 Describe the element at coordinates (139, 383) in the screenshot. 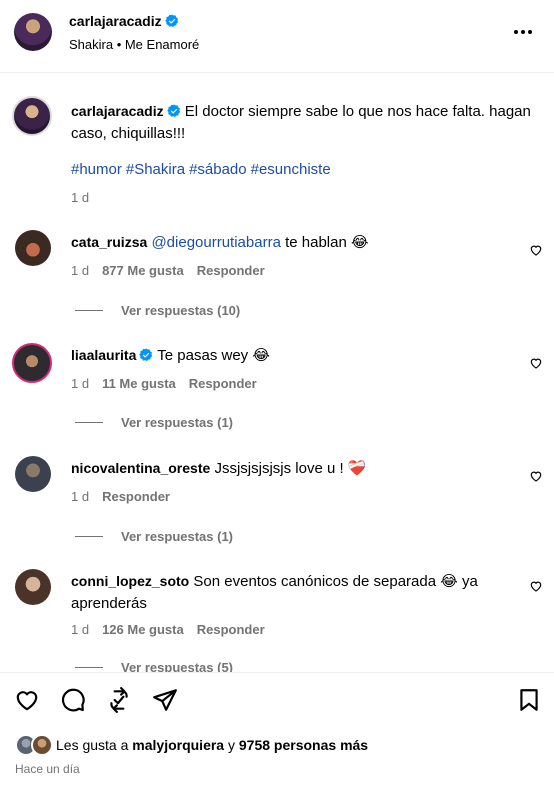

I see `comment-likes: 11 Me gusta` at that location.